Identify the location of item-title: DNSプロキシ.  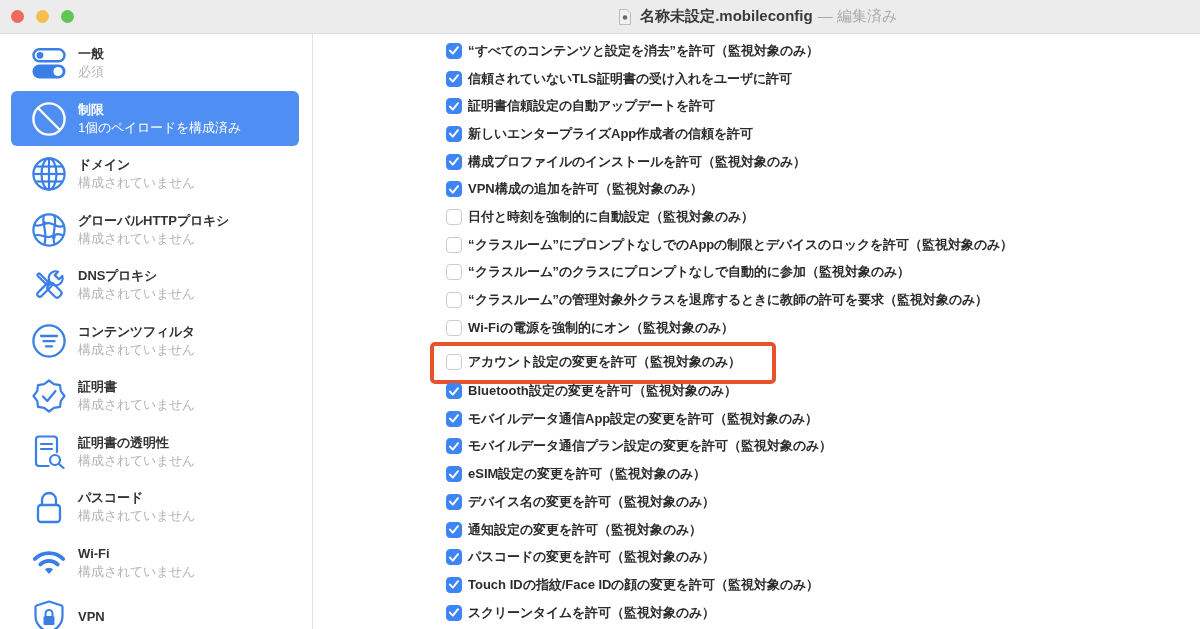
(118, 276).